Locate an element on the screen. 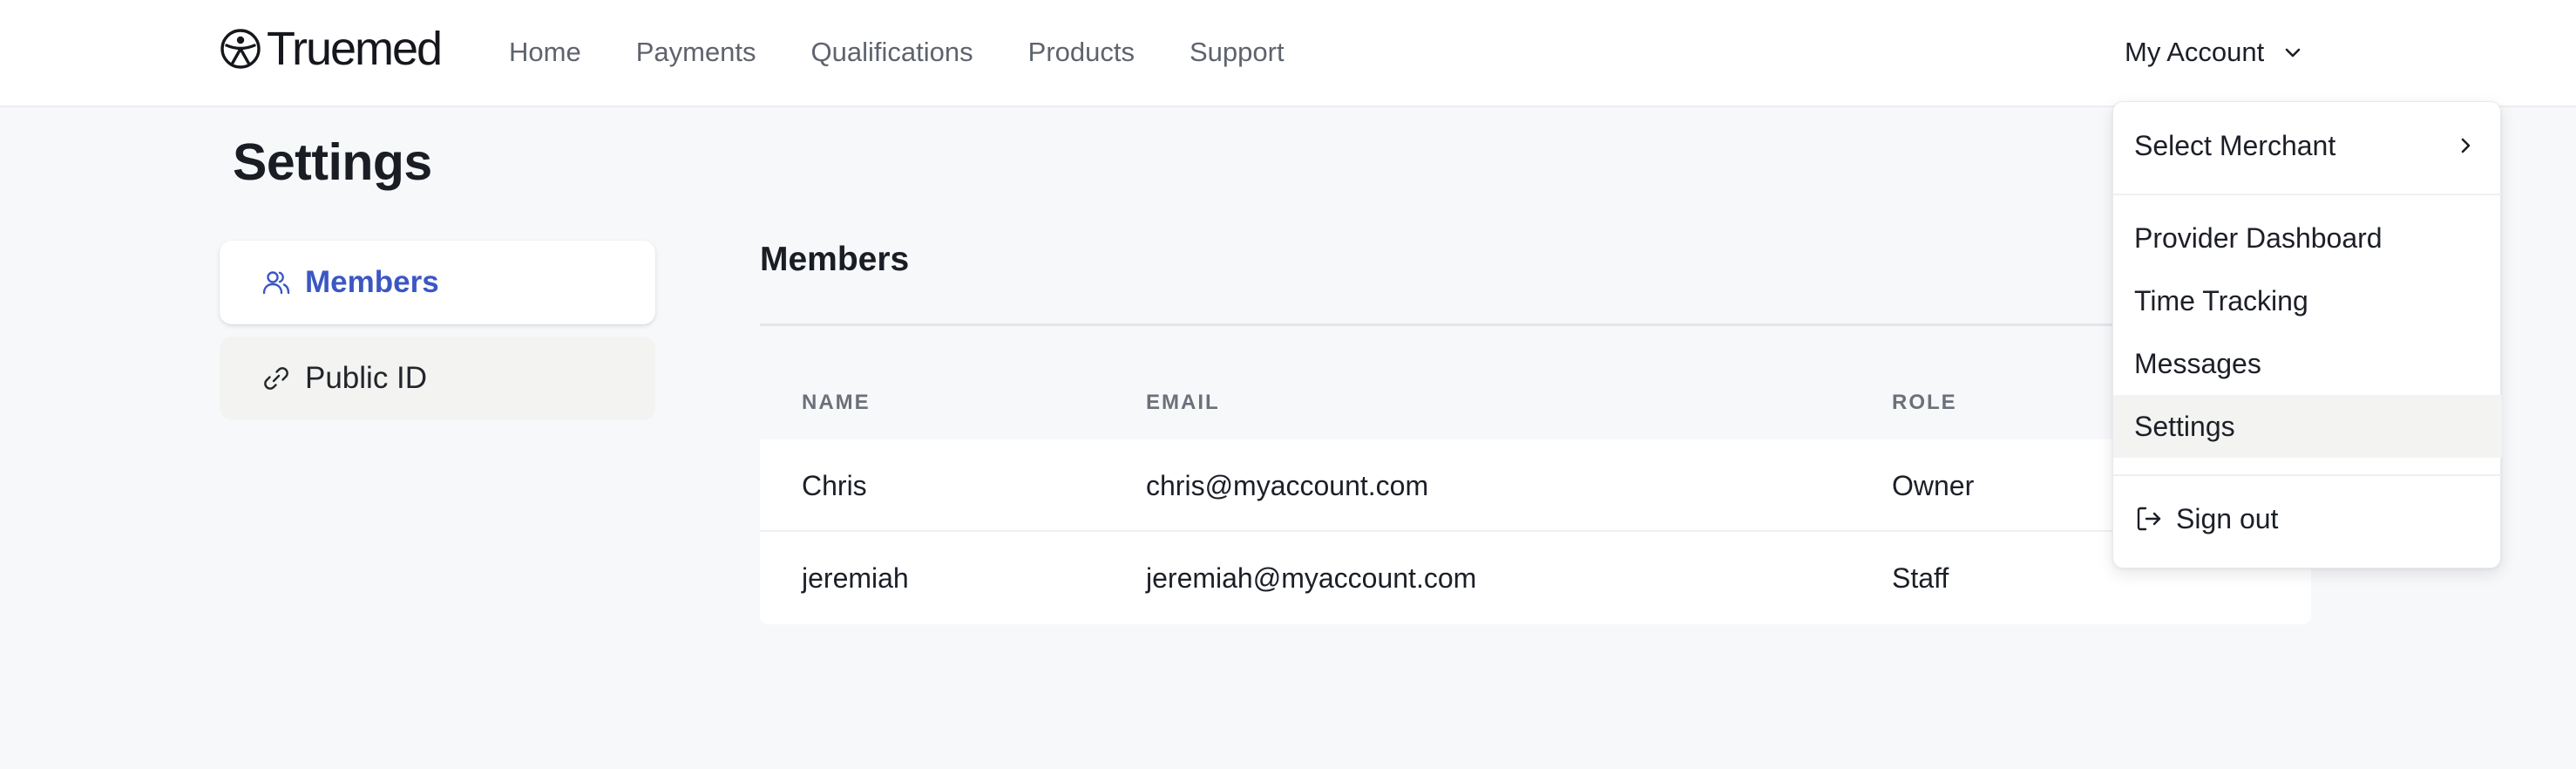  menu-item-sign-out: Sign out is located at coordinates (2308, 518).